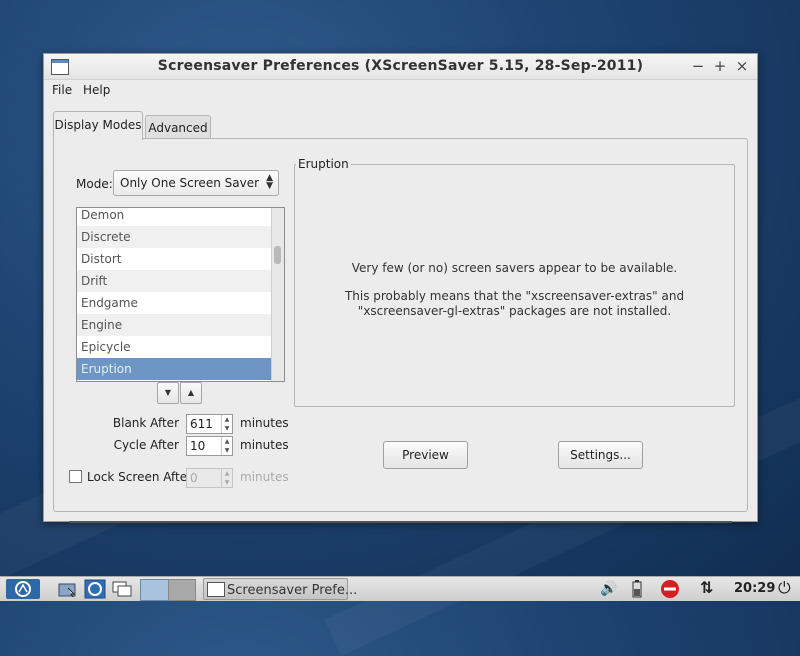 Image resolution: width=800 pixels, height=656 pixels. Describe the element at coordinates (754, 588) in the screenshot. I see `clock: 20:29` at that location.